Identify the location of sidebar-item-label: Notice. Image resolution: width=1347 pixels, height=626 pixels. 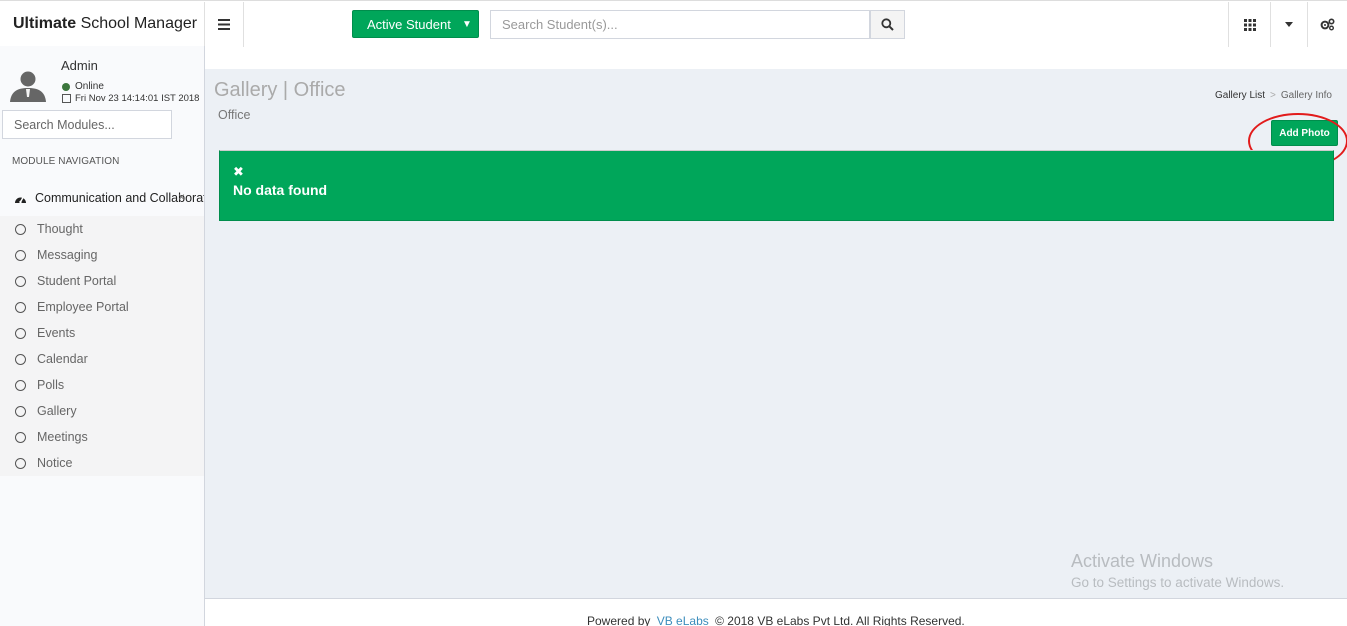
(55, 463).